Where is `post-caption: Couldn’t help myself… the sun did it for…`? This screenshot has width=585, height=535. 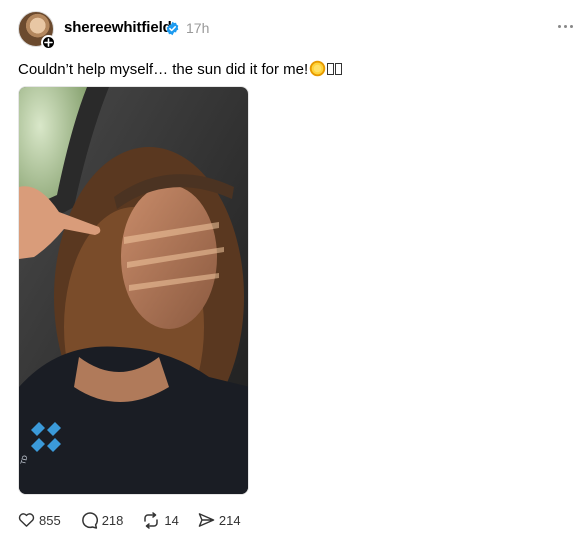
post-caption: Couldn’t help myself… the sun did it for… is located at coordinates (180, 70).